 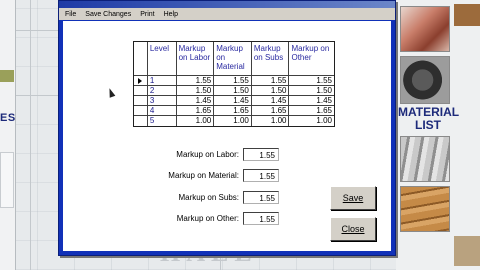 I want to click on table-row: 2 1.50 1.50 1.50 1.50, so click(x=234, y=91).